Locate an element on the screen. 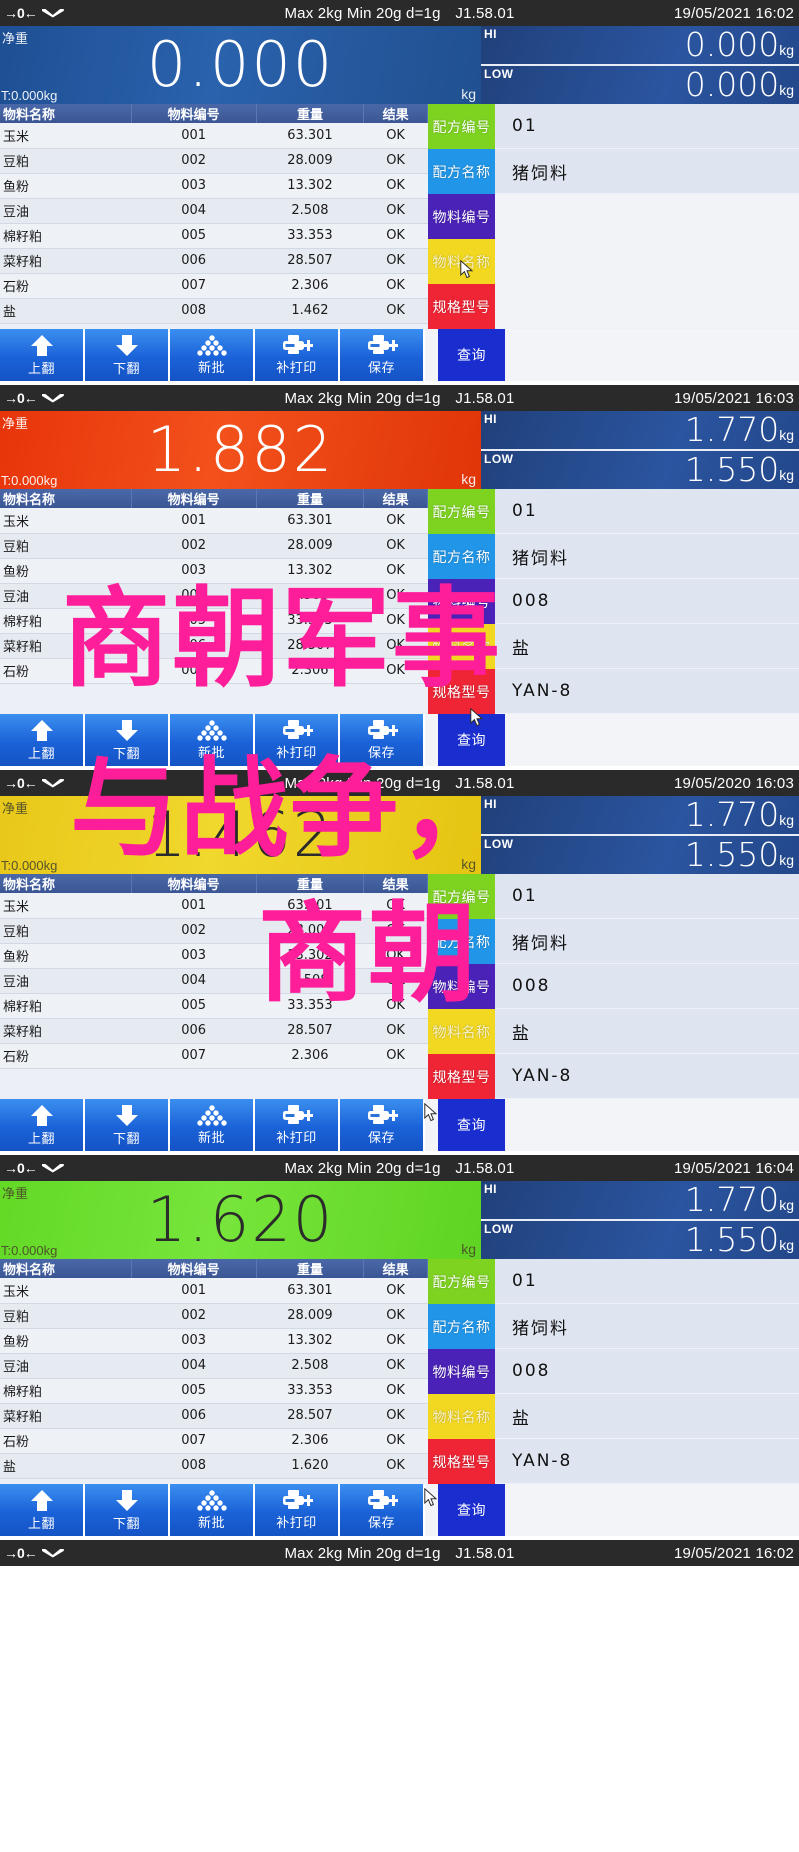  table-cell: 005 is located at coordinates (194, 1006).